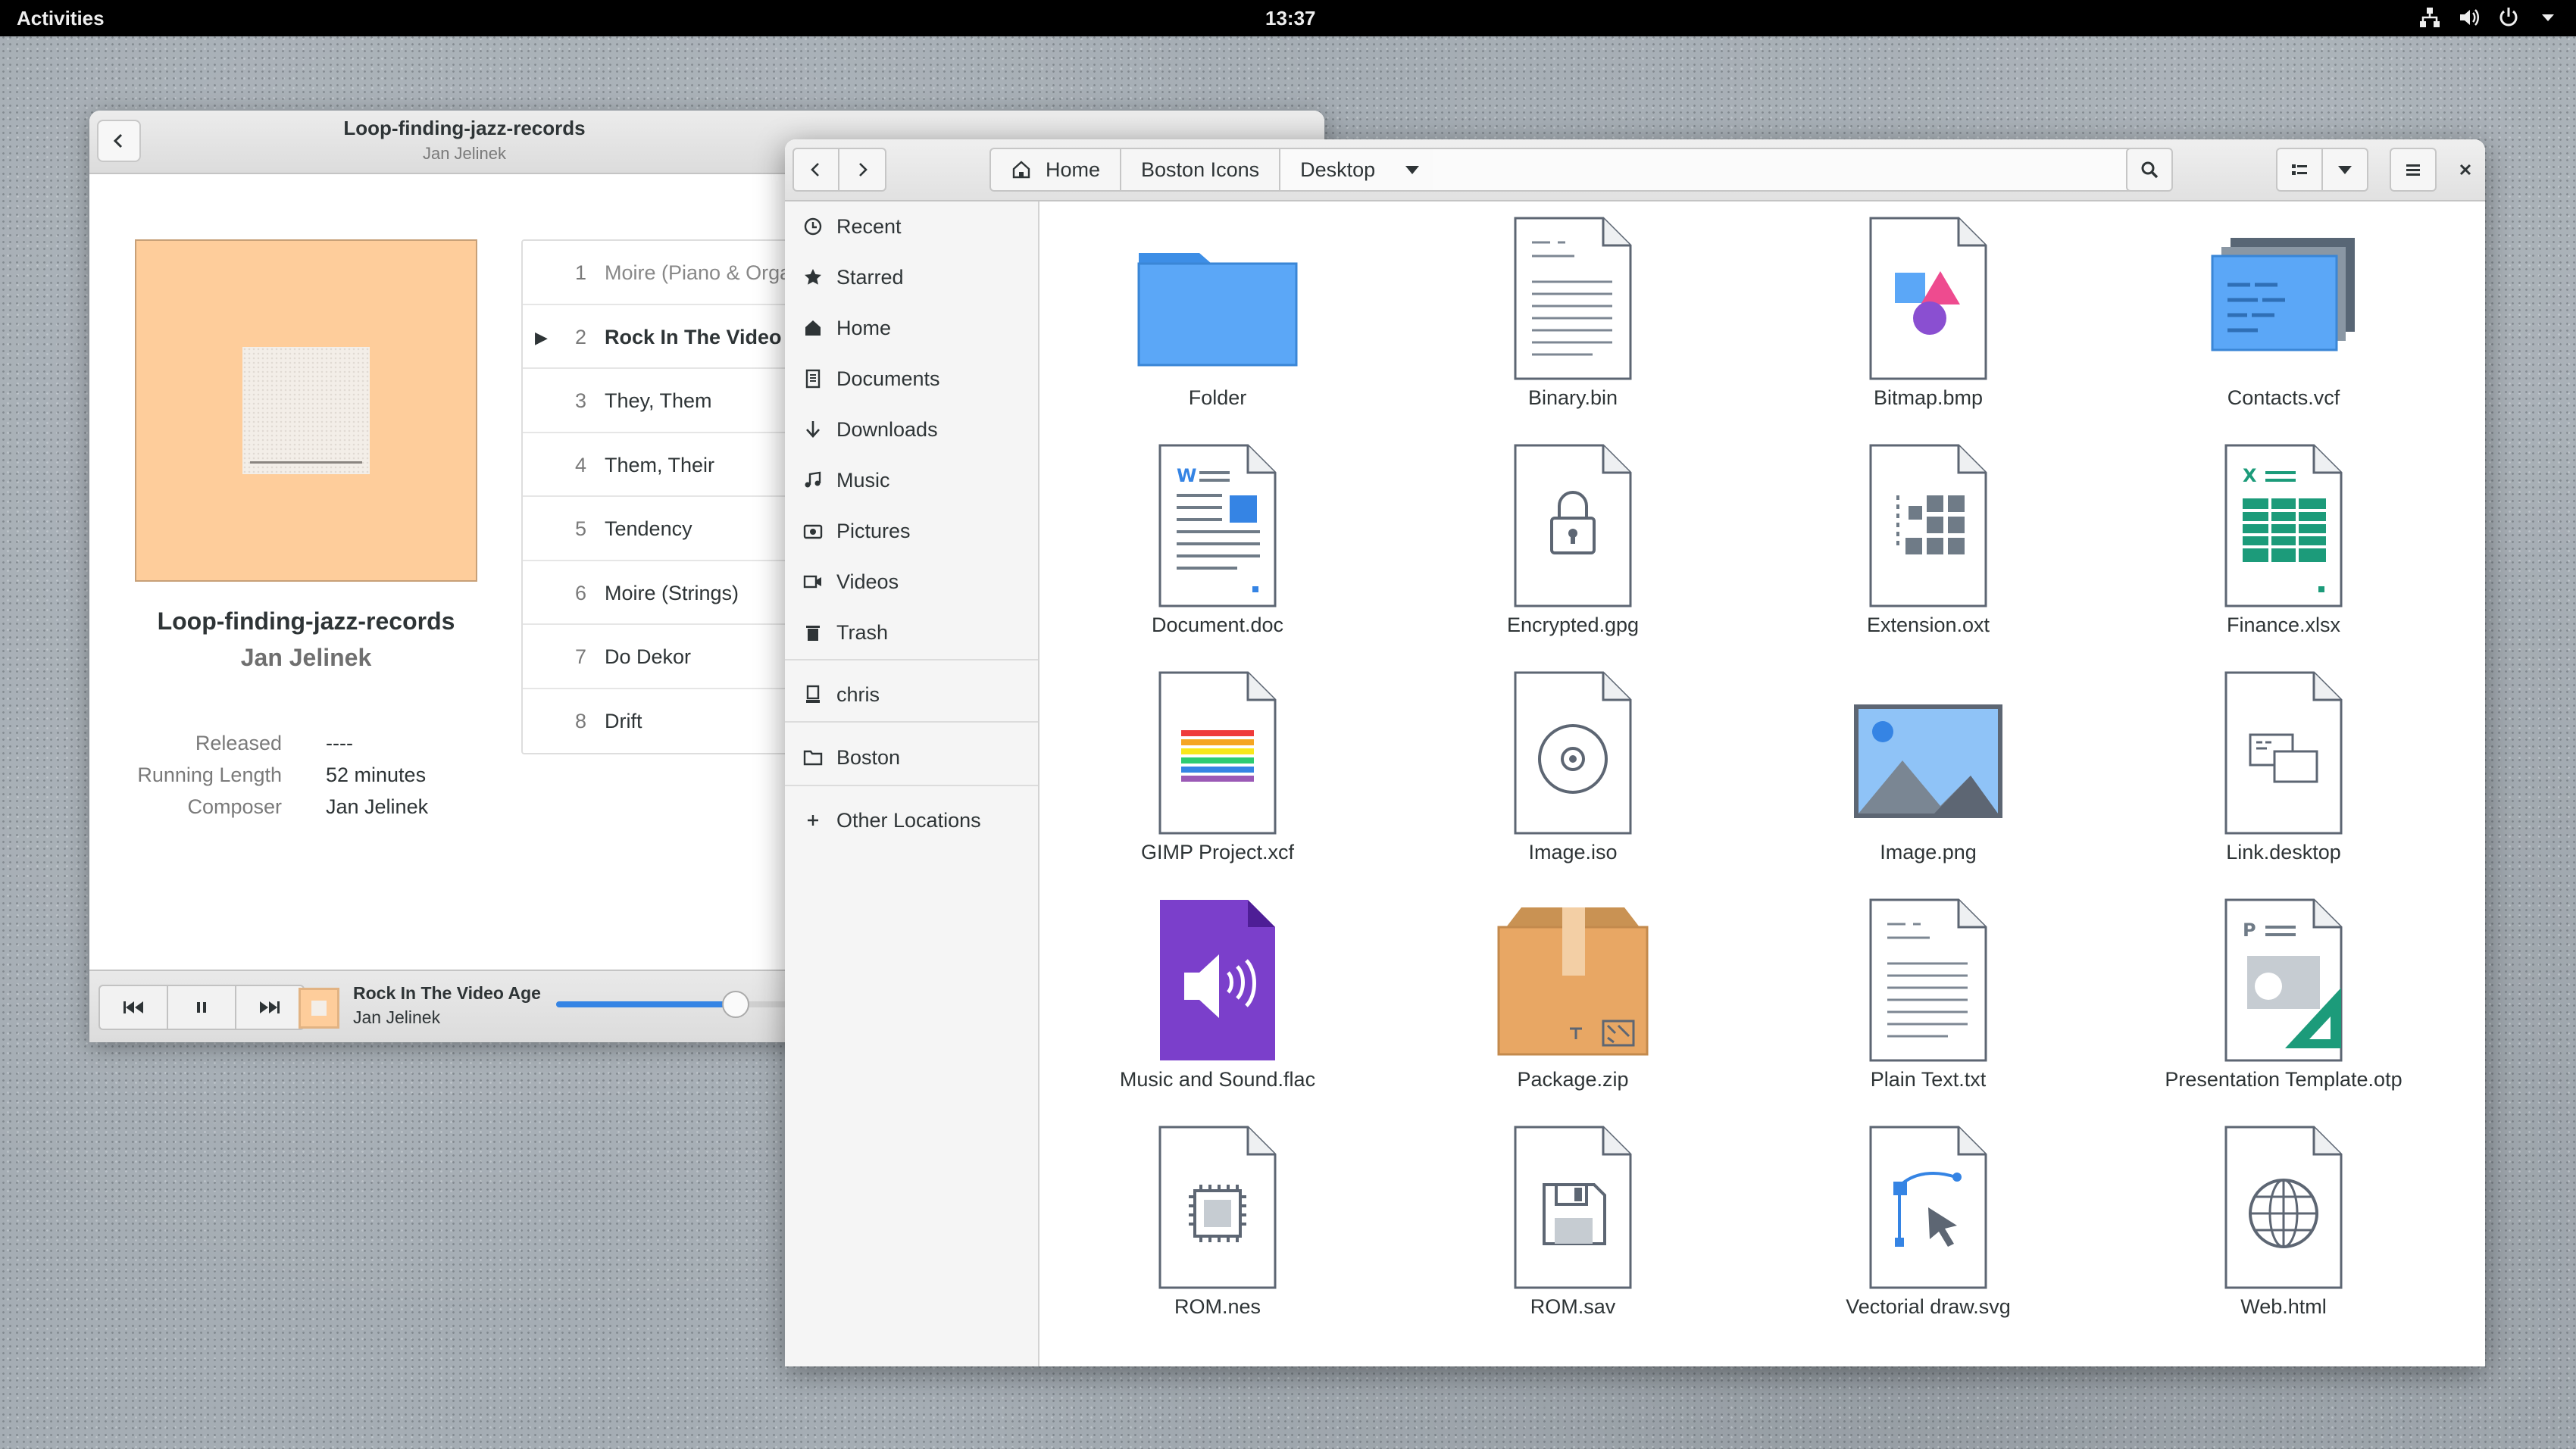 This screenshot has width=2576, height=1449. What do you see at coordinates (1201, 169) in the screenshot?
I see `path-segment-button: Boston Icons` at bounding box center [1201, 169].